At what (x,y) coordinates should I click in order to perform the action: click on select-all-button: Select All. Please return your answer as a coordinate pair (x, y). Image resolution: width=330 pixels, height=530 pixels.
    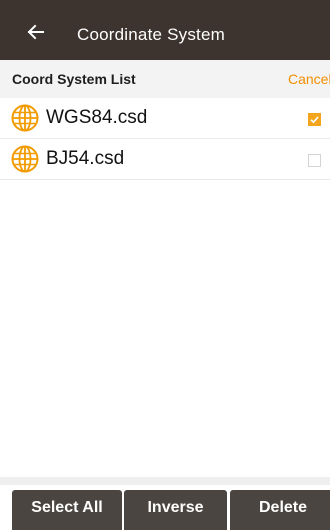
    Looking at the image, I should click on (67, 510).